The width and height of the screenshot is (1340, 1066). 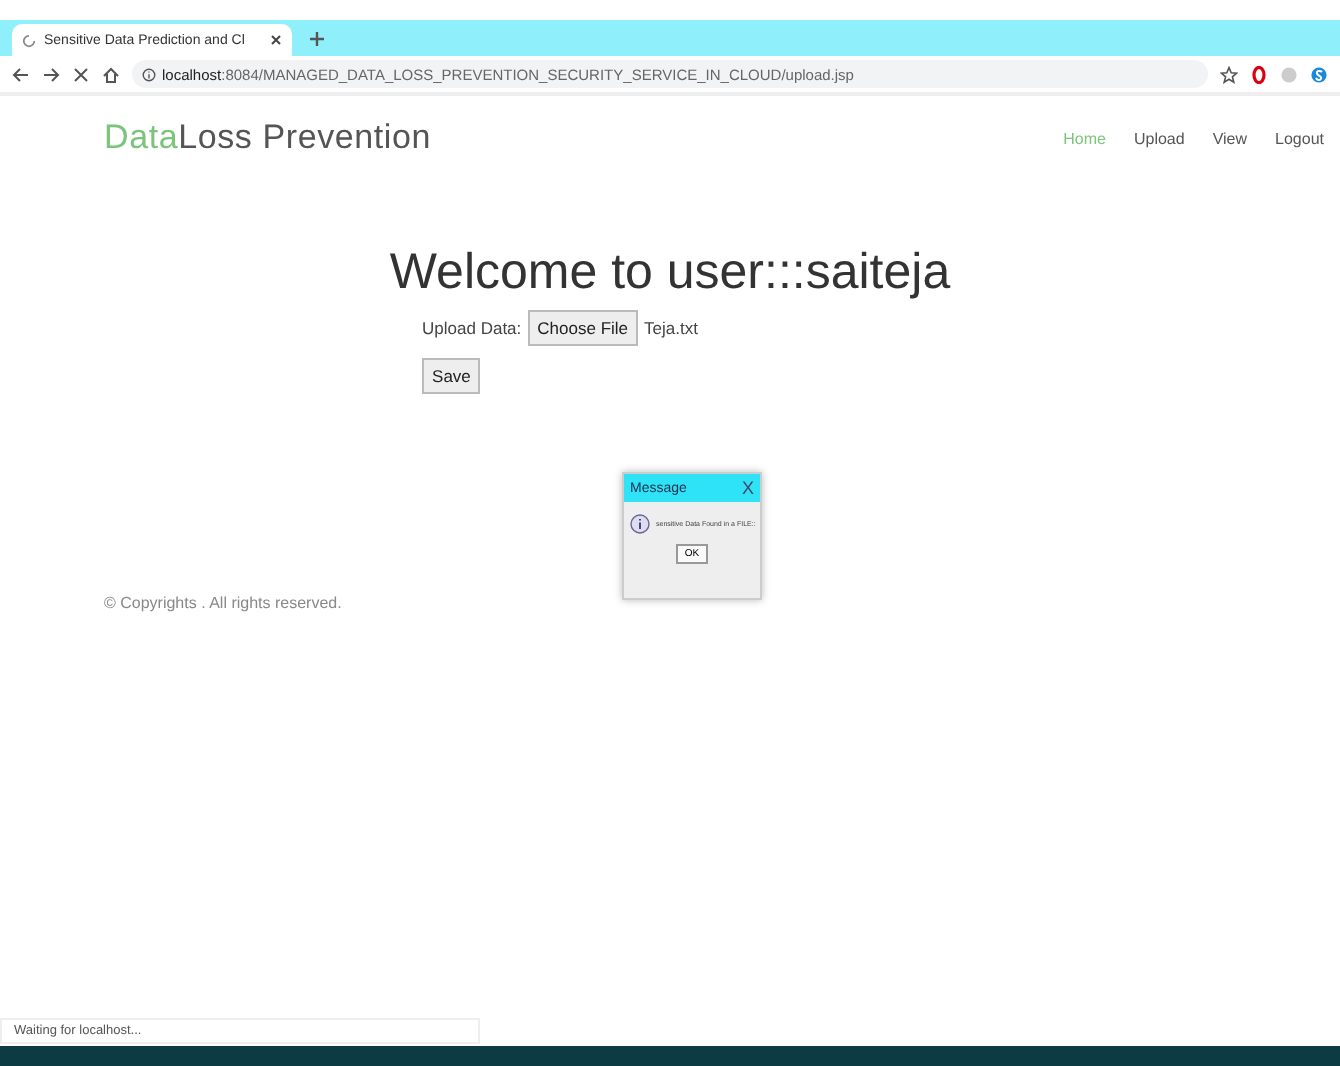 I want to click on nav-link: Logout, so click(x=1299, y=138).